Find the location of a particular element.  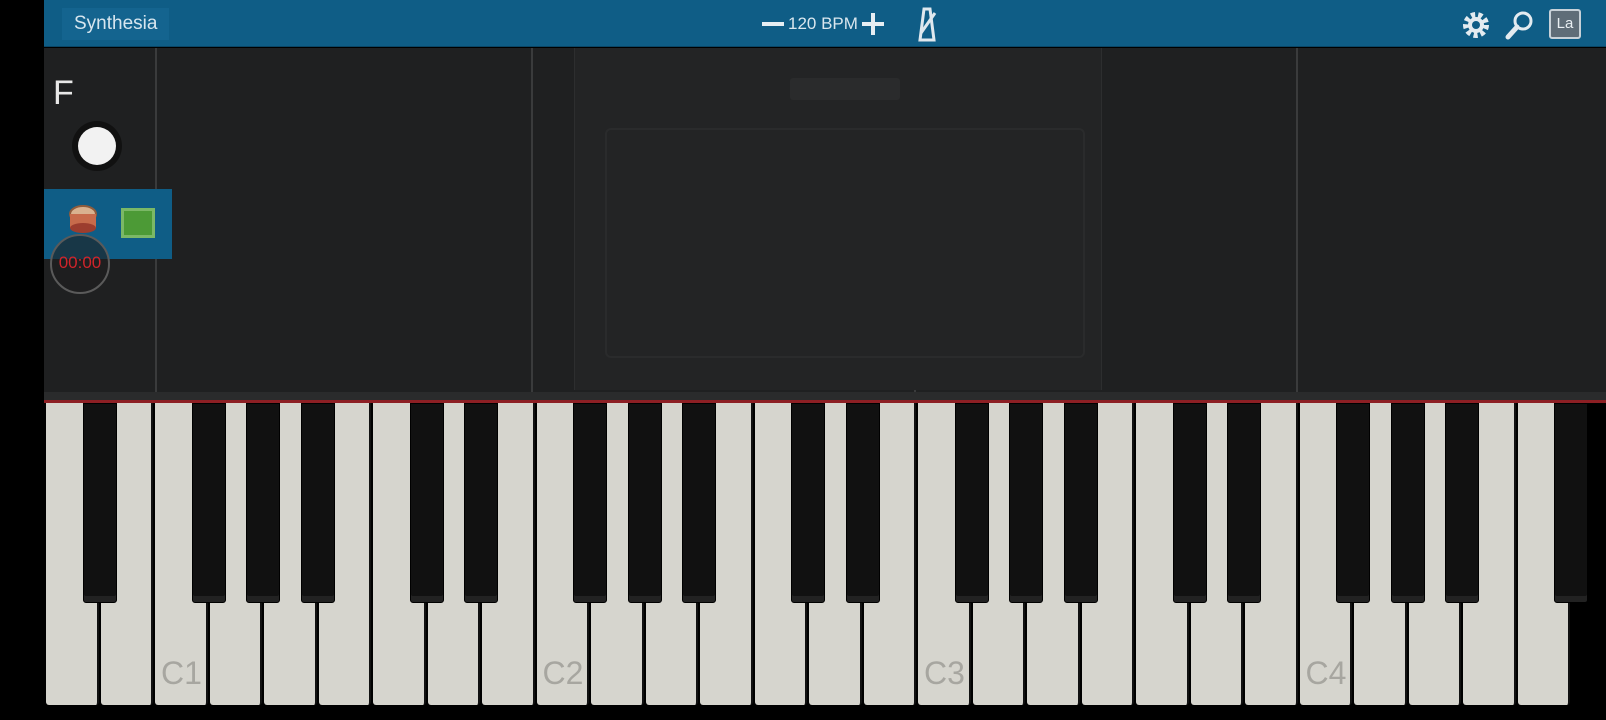

bpm-control: 120 BPM is located at coordinates (823, 24).